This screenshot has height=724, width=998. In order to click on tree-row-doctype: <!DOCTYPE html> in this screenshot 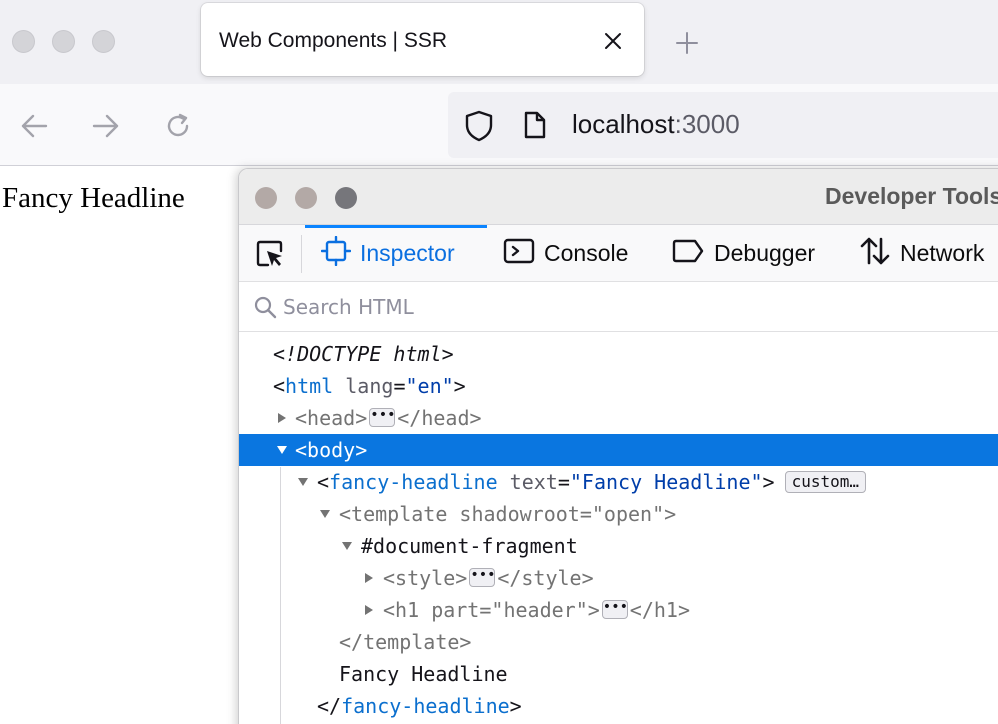, I will do `click(618, 354)`.